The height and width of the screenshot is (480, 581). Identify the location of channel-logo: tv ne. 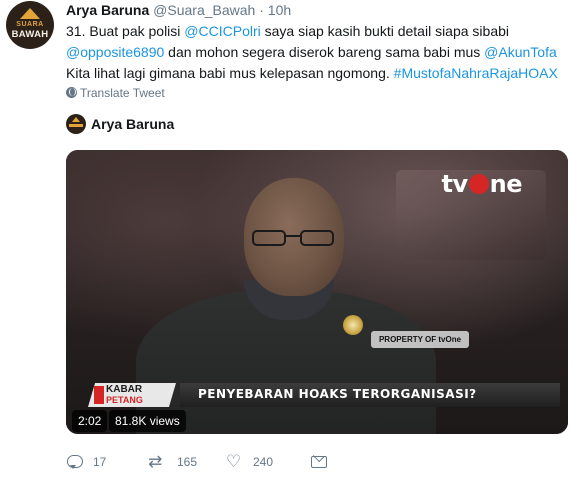
(482, 184).